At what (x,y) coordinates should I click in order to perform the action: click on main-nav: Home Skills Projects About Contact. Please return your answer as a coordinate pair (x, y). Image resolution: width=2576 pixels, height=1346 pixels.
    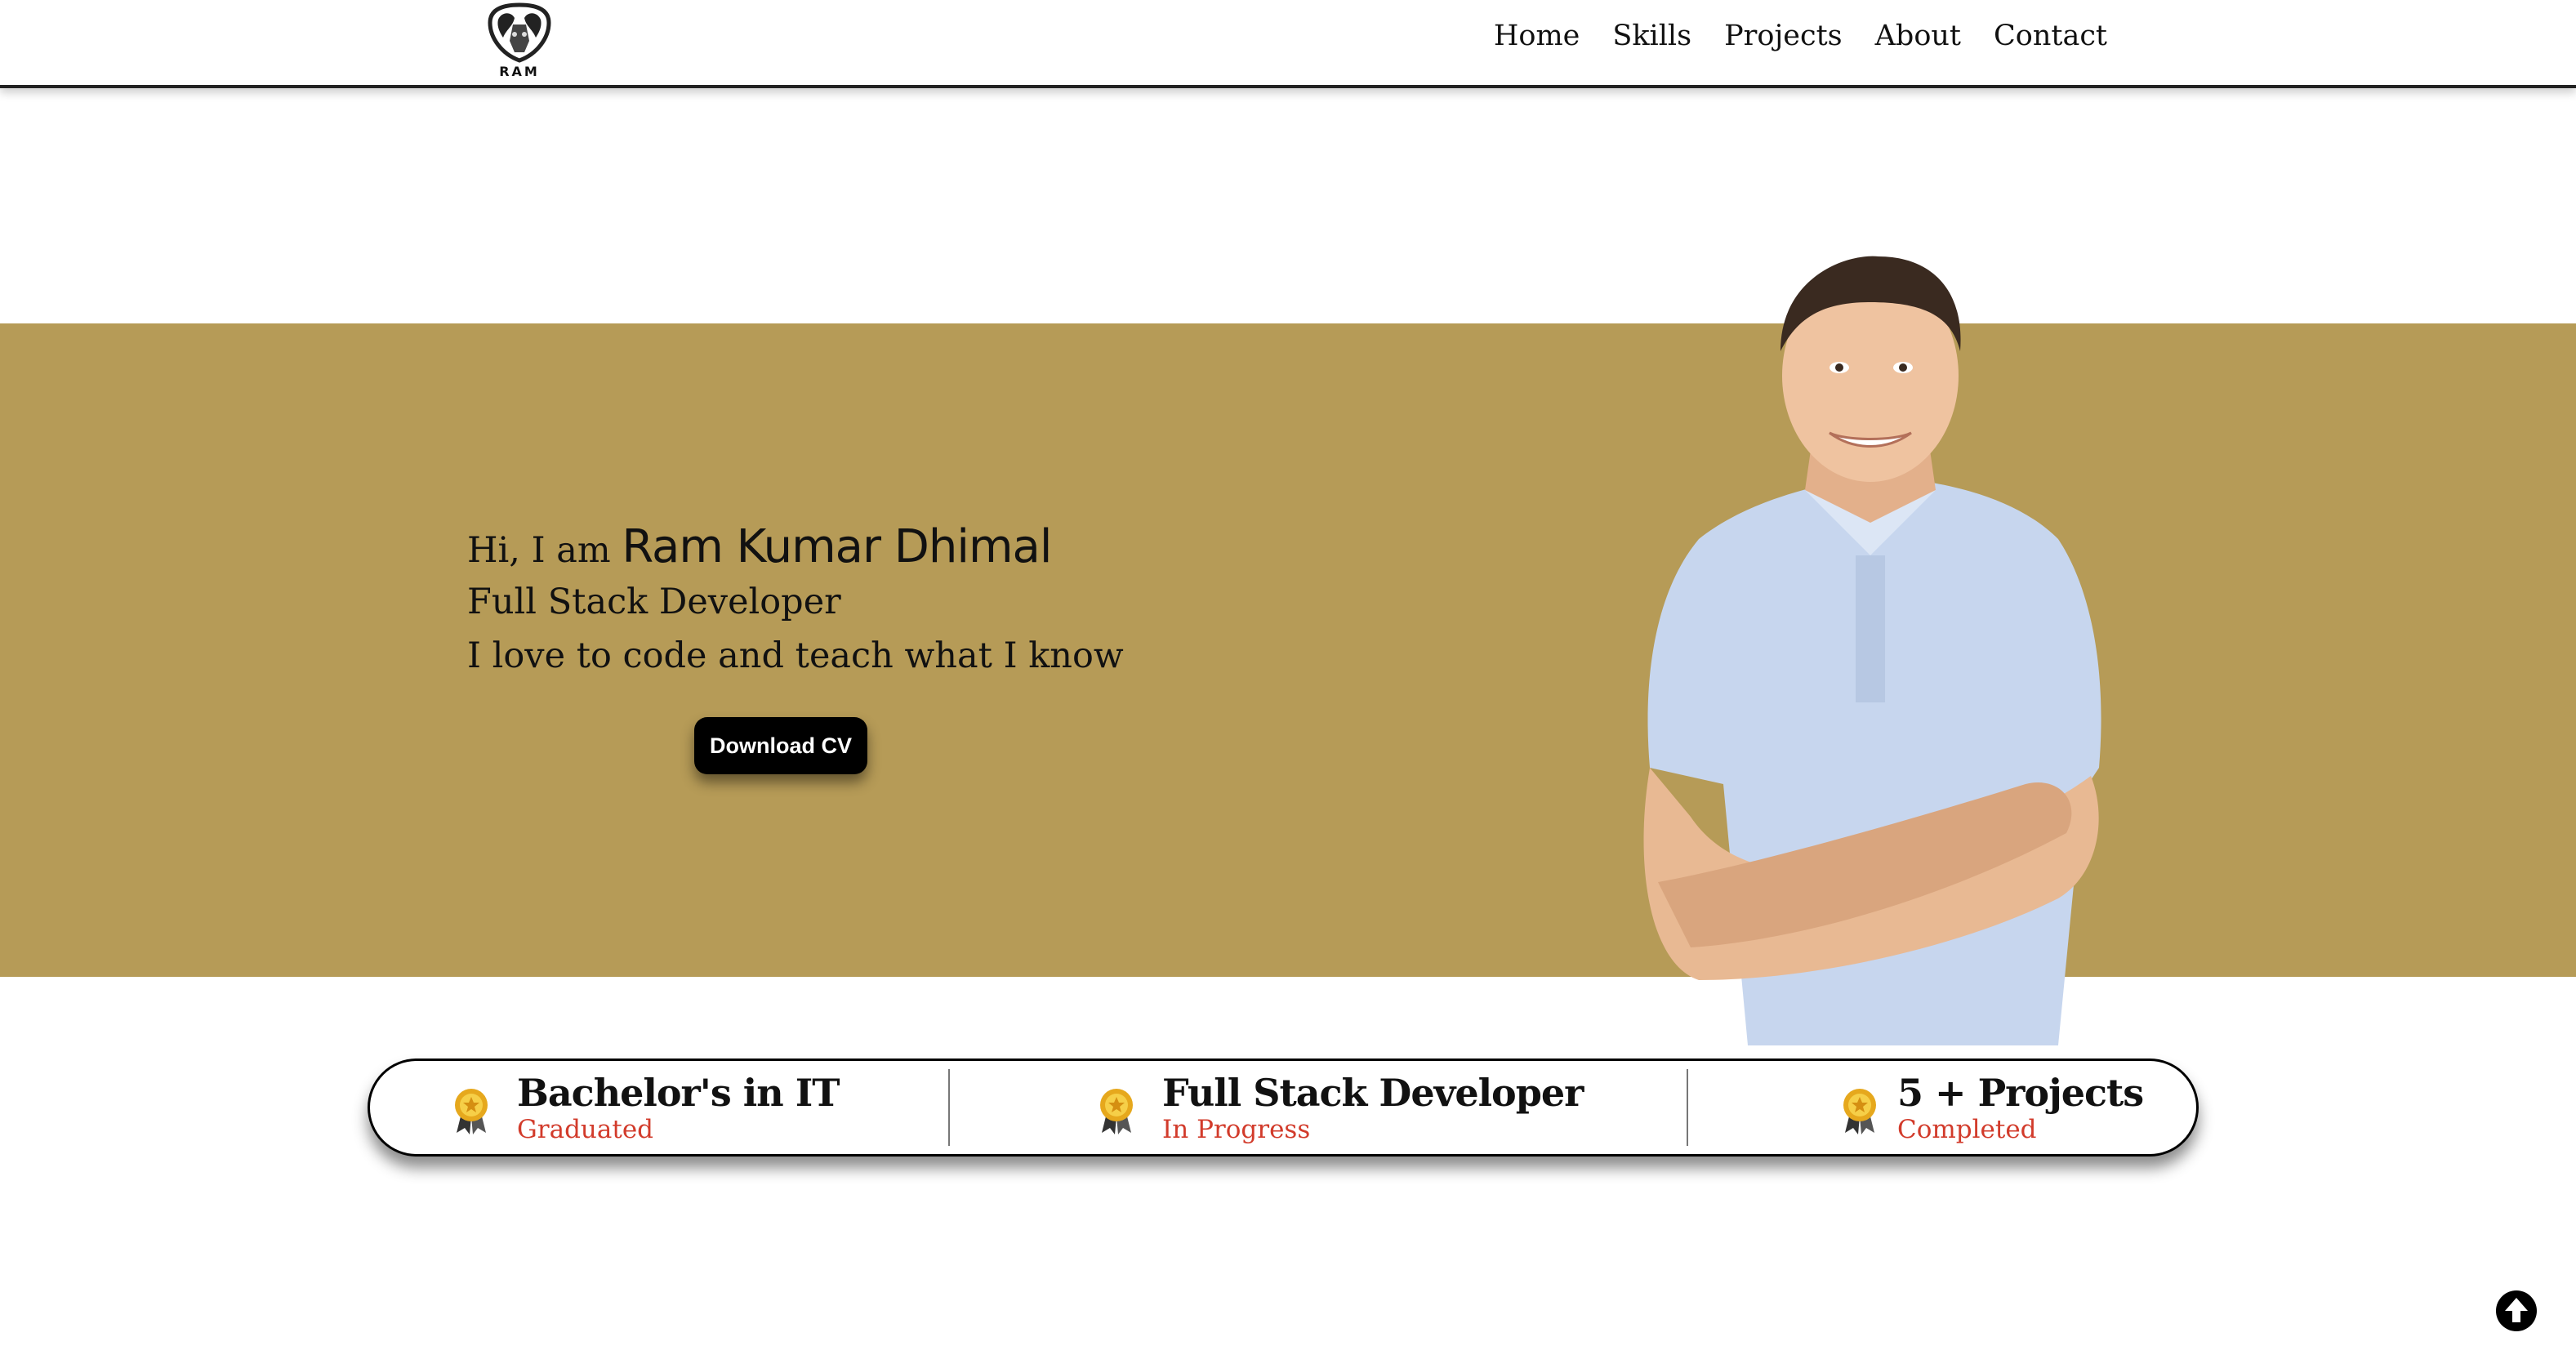
    Looking at the image, I should click on (1800, 36).